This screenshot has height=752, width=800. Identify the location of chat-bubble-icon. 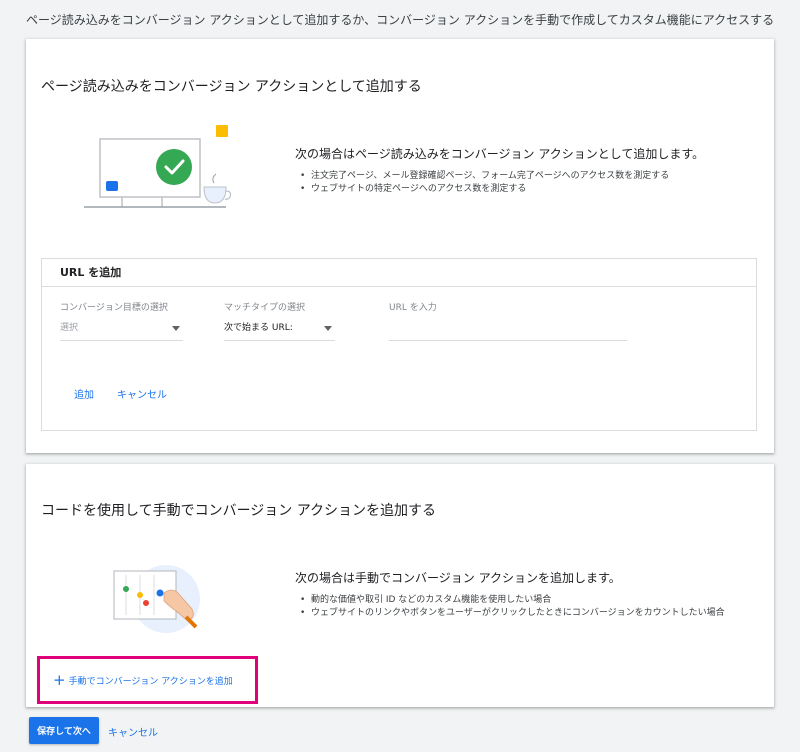
(112, 186).